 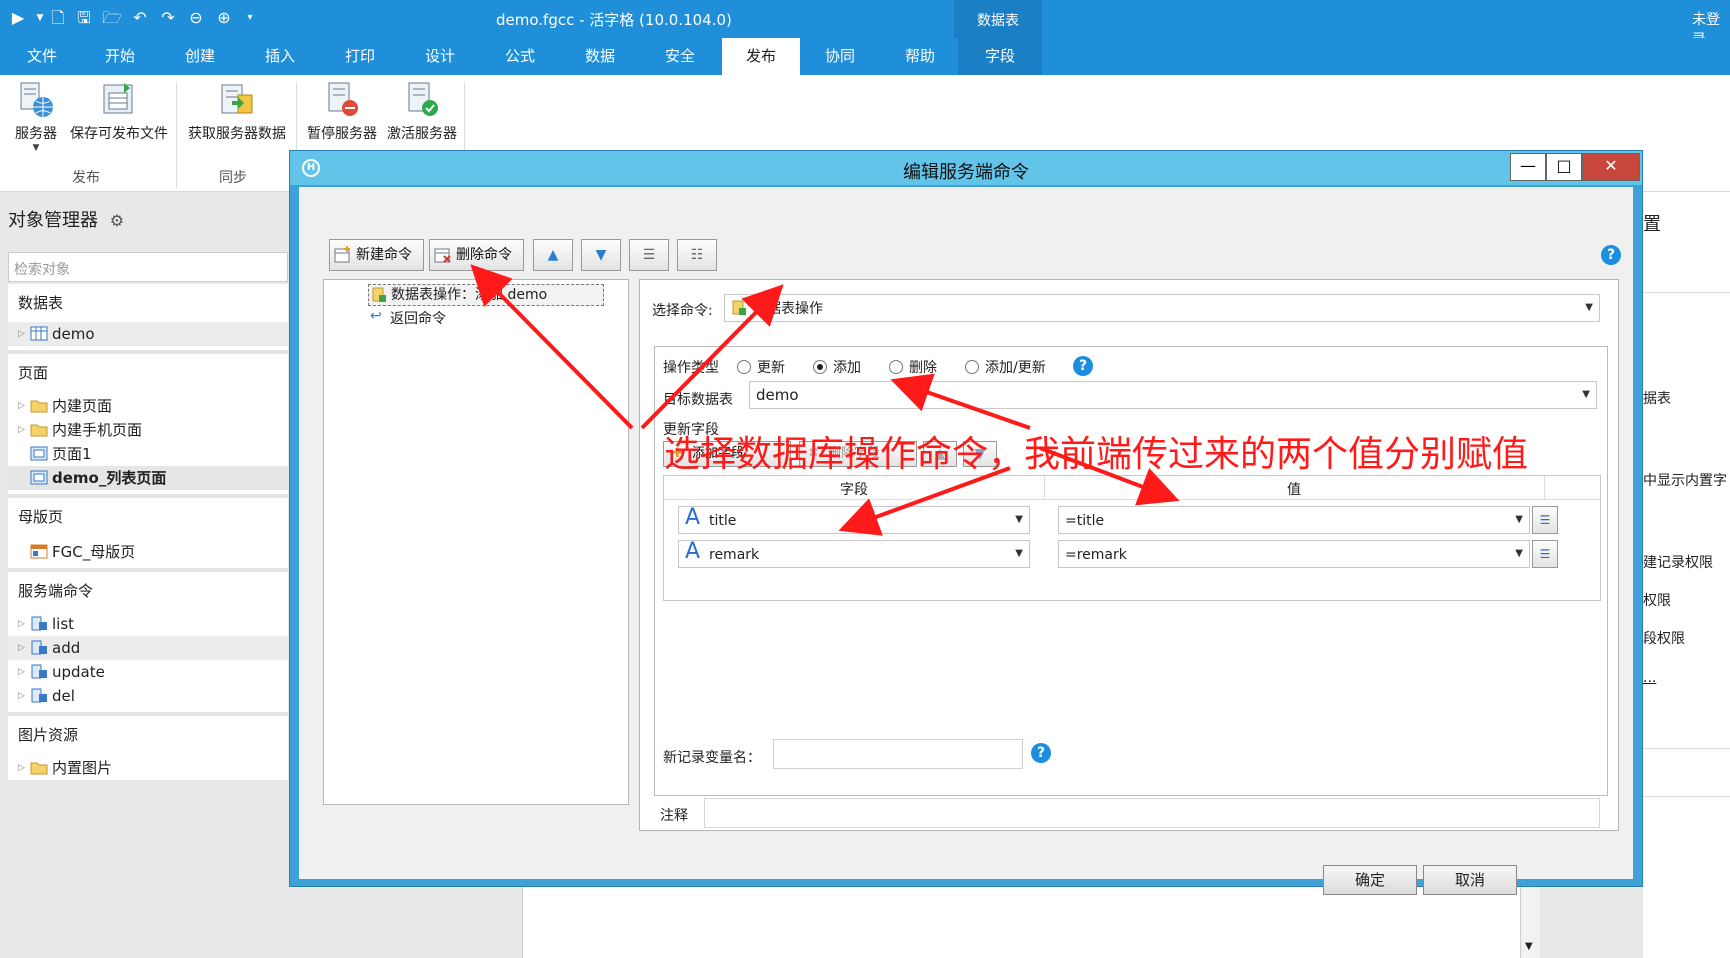 I want to click on annotation-text: 选择数据库操作命令，我前端传过来的两个值分别赋值, so click(x=1096, y=454).